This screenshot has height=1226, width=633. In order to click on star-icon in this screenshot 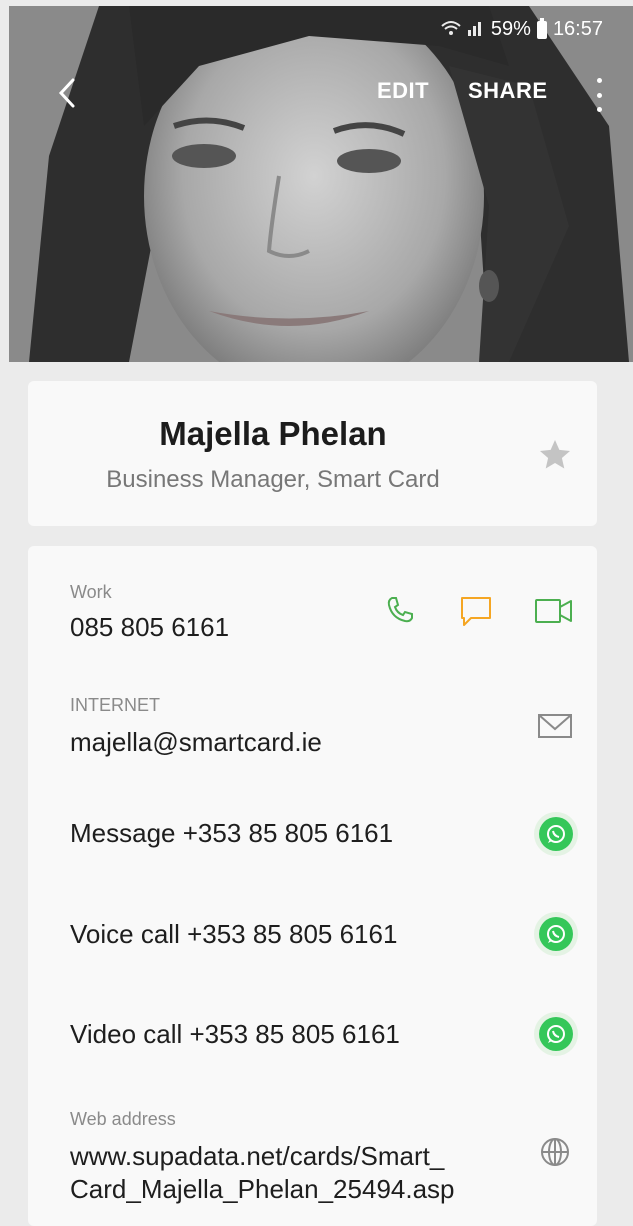, I will do `click(555, 455)`.